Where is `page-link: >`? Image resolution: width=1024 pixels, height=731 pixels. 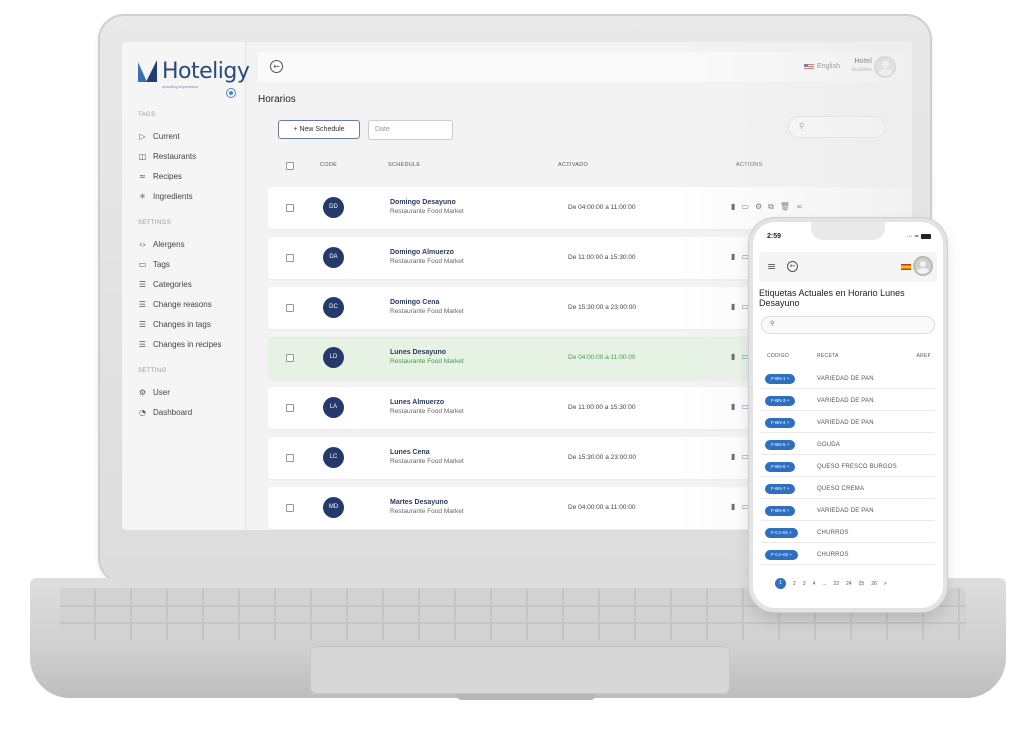
page-link: > is located at coordinates (885, 584).